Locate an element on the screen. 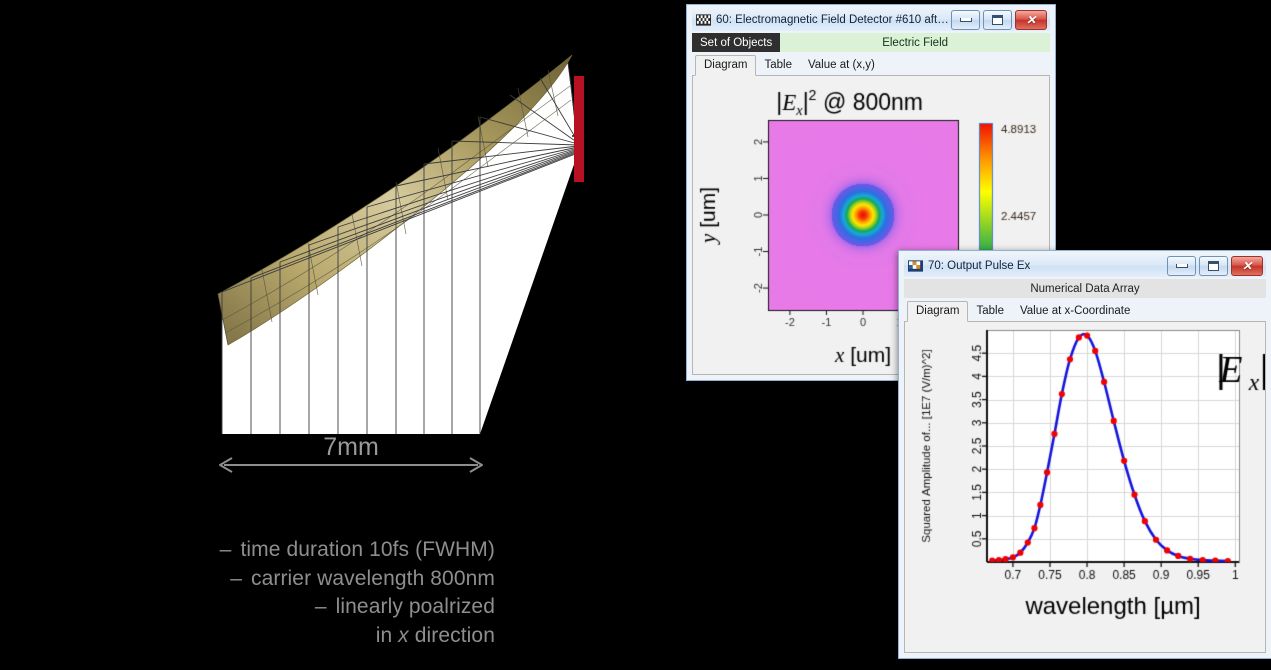 The width and height of the screenshot is (1271, 670). caption-text-4-tail: direction is located at coordinates (451, 635).